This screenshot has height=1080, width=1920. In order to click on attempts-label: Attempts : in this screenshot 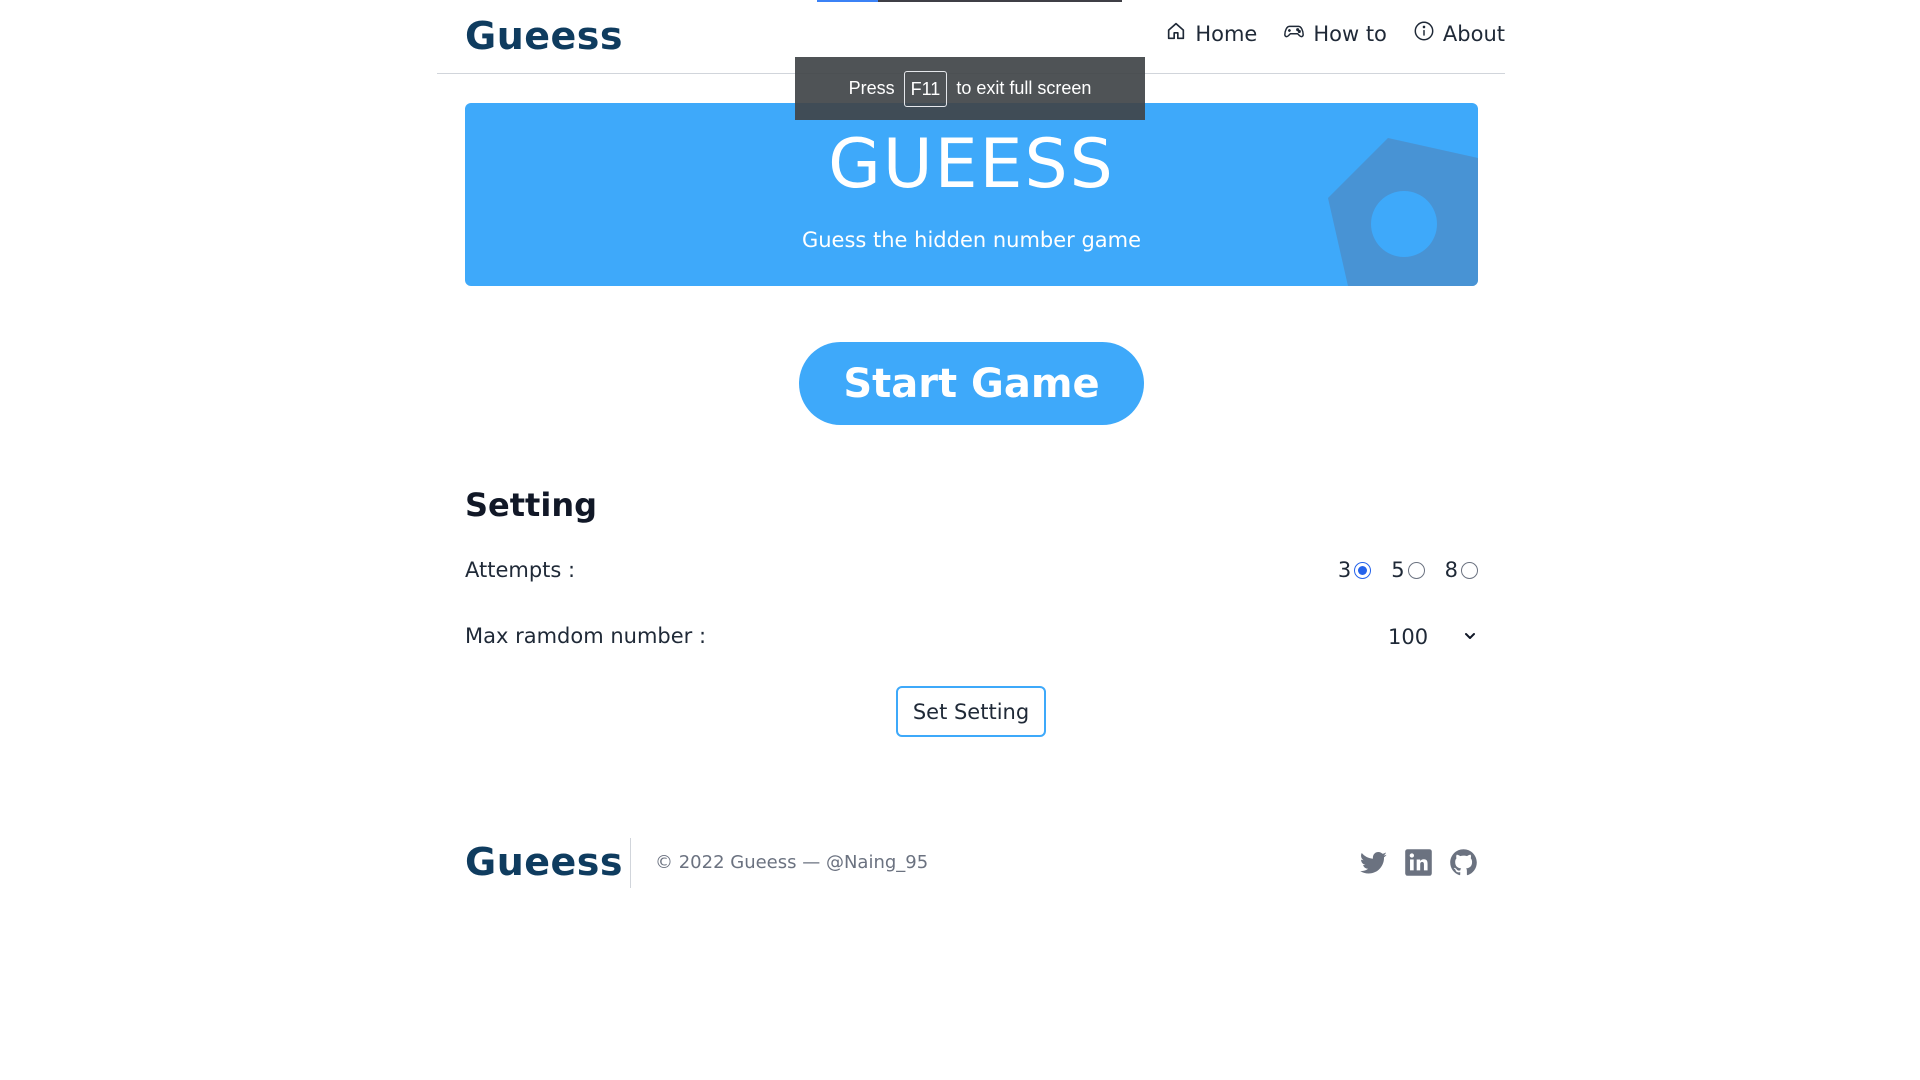, I will do `click(520, 570)`.